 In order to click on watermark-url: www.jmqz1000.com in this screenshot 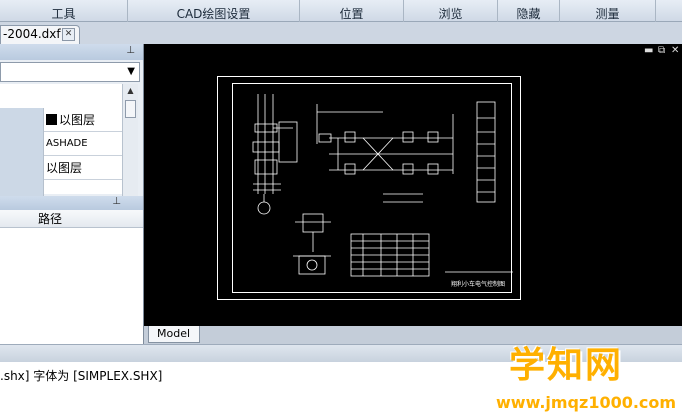, I will do `click(586, 402)`.